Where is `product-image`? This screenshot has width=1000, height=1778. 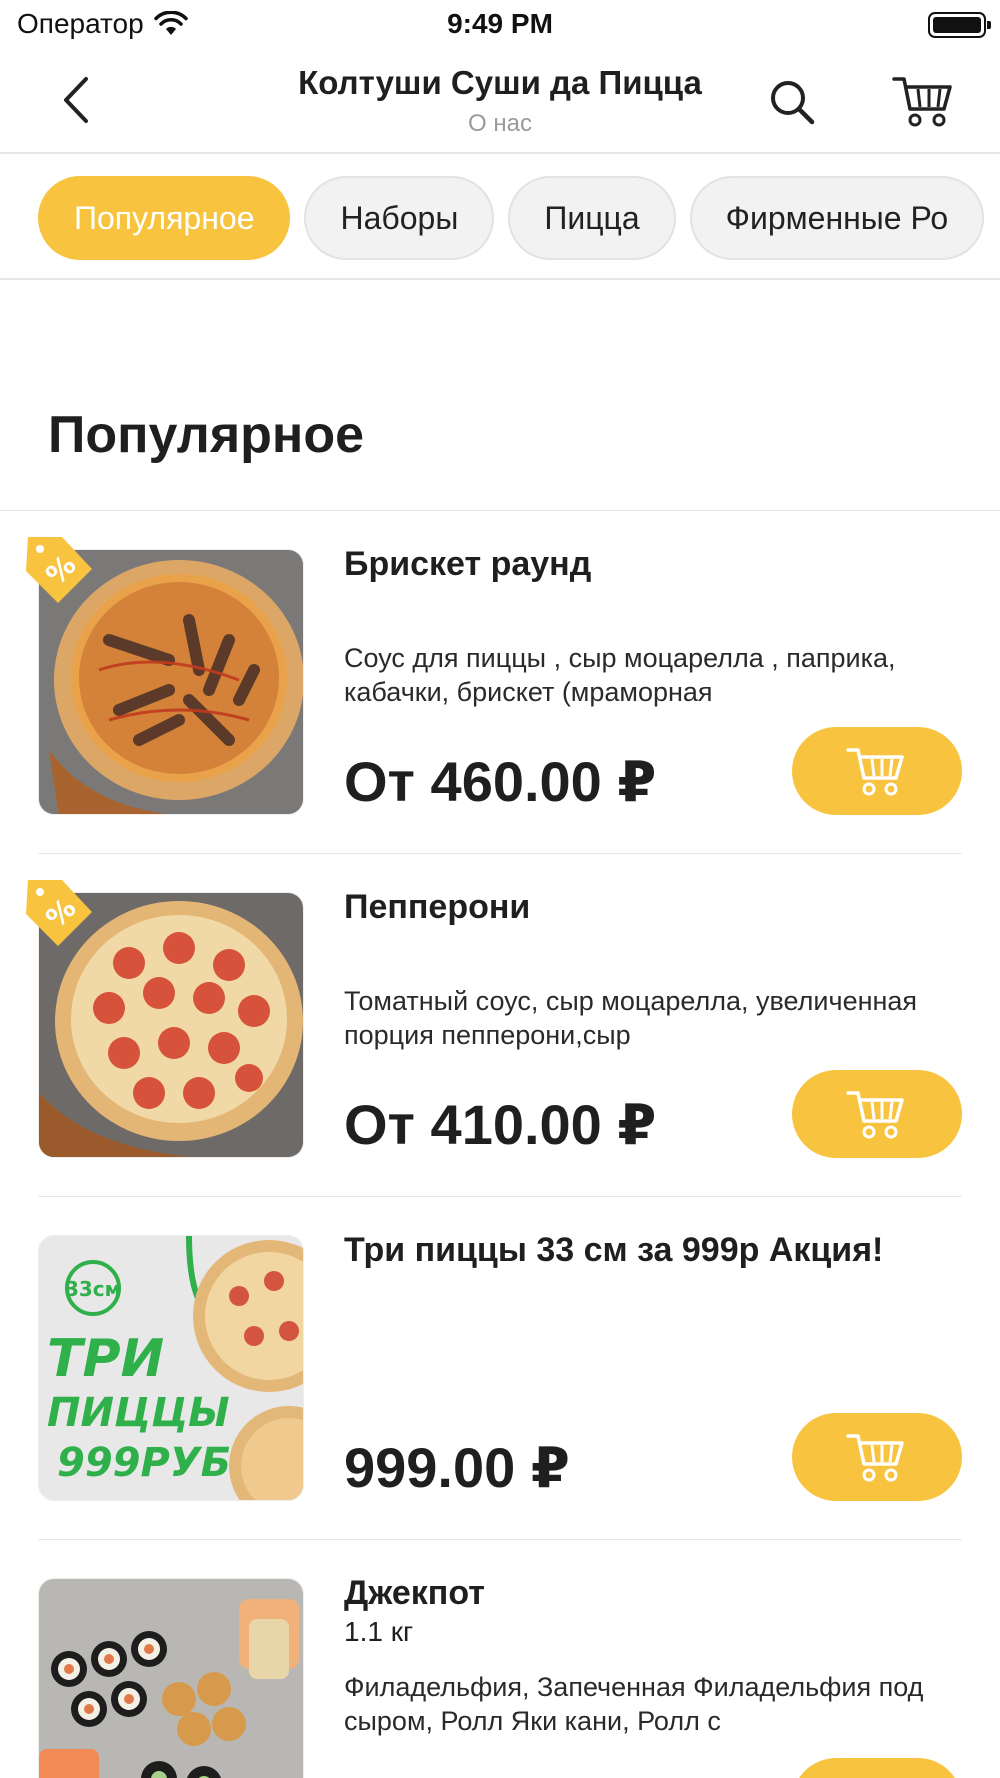
product-image is located at coordinates (171, 1678).